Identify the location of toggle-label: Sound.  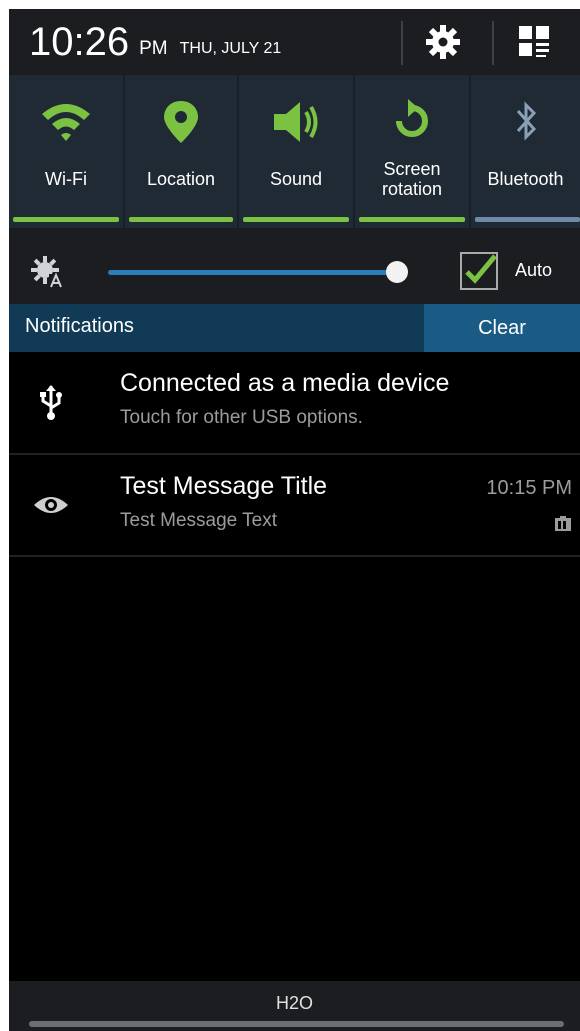
(296, 179).